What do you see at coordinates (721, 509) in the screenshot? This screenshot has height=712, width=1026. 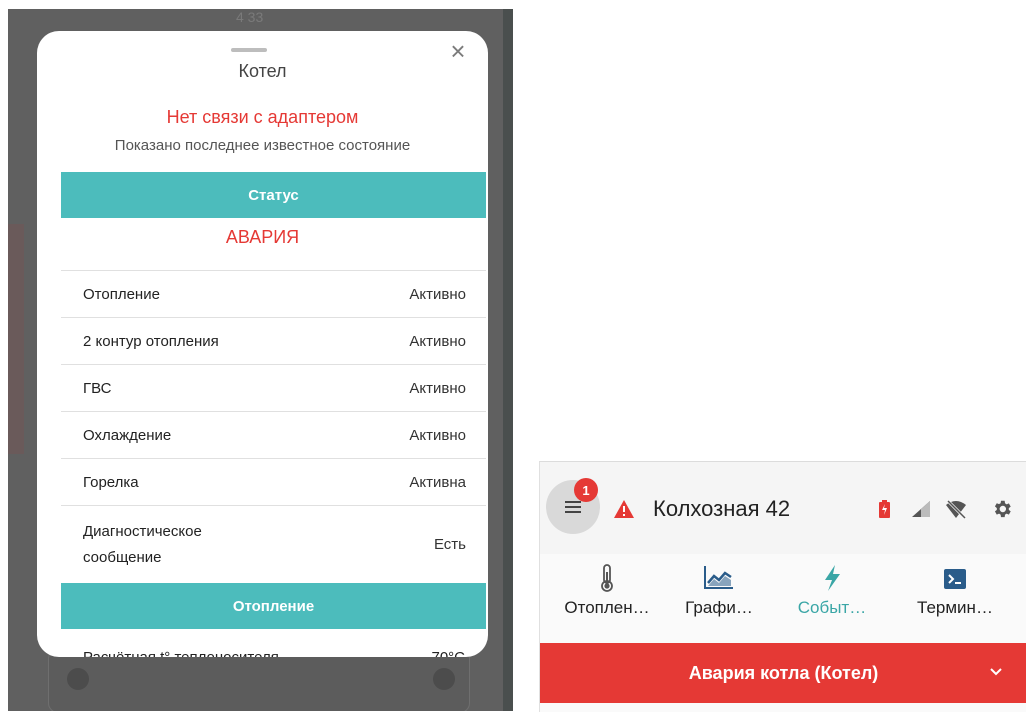 I see `location-name: Колхозная 42` at bounding box center [721, 509].